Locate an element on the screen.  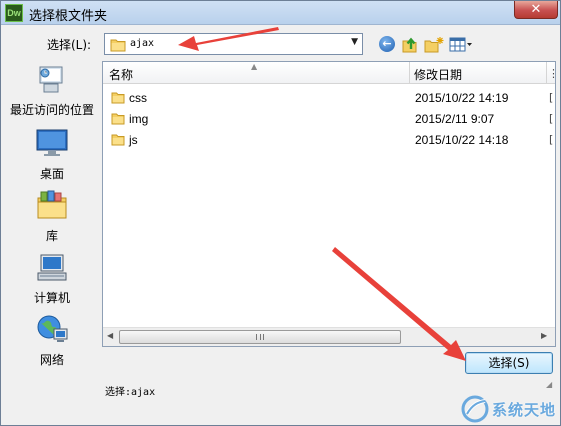
up-folder-icon is located at coordinates (410, 45).